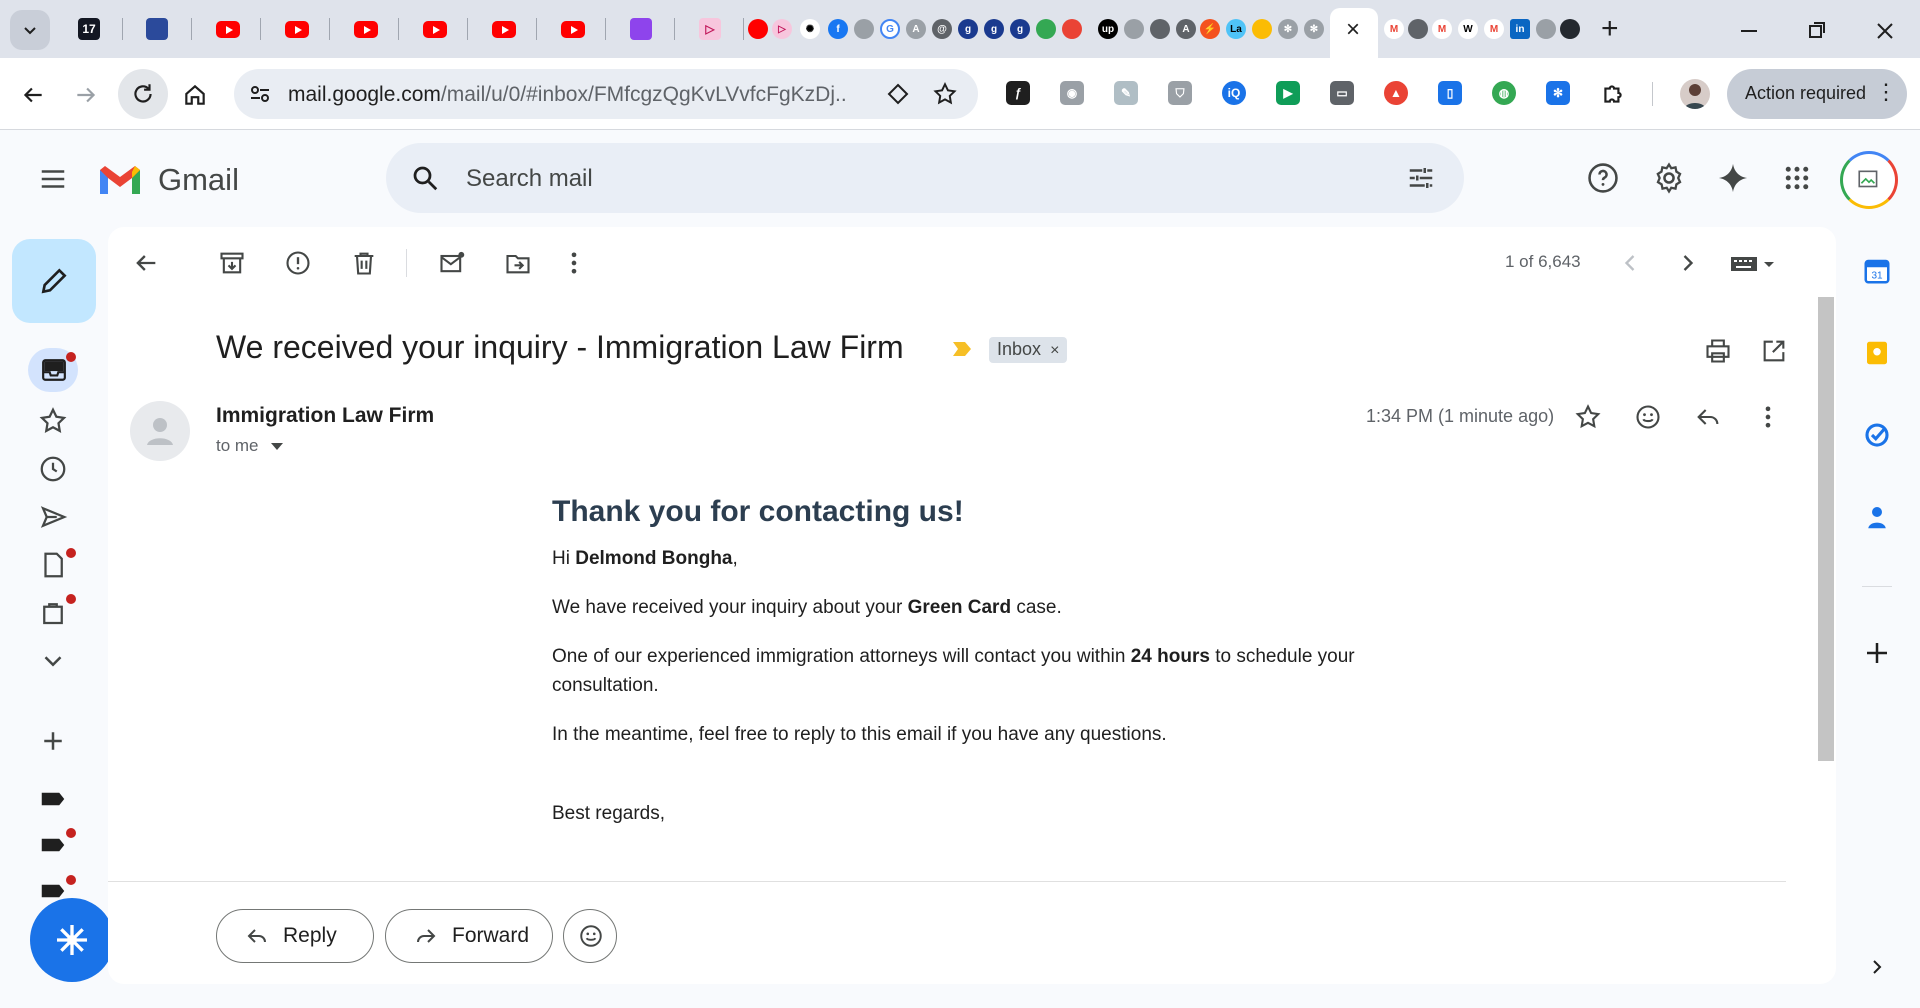  Describe the element at coordinates (72, 940) in the screenshot. I see `assistant-fab-button` at that location.